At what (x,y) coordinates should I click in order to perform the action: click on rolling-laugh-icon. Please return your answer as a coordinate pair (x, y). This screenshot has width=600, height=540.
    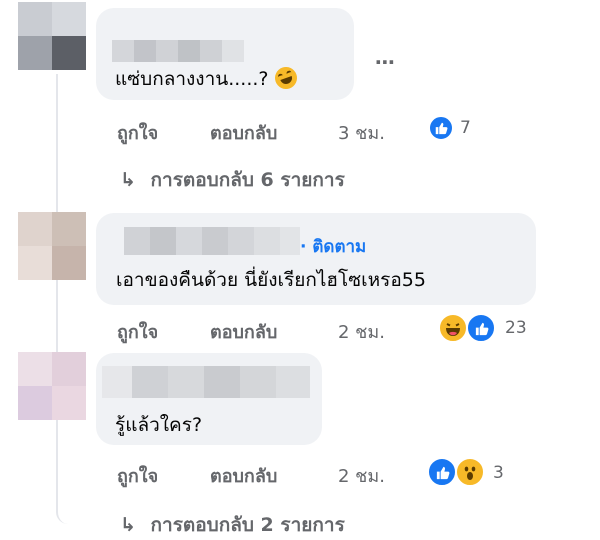
    Looking at the image, I should click on (285, 78).